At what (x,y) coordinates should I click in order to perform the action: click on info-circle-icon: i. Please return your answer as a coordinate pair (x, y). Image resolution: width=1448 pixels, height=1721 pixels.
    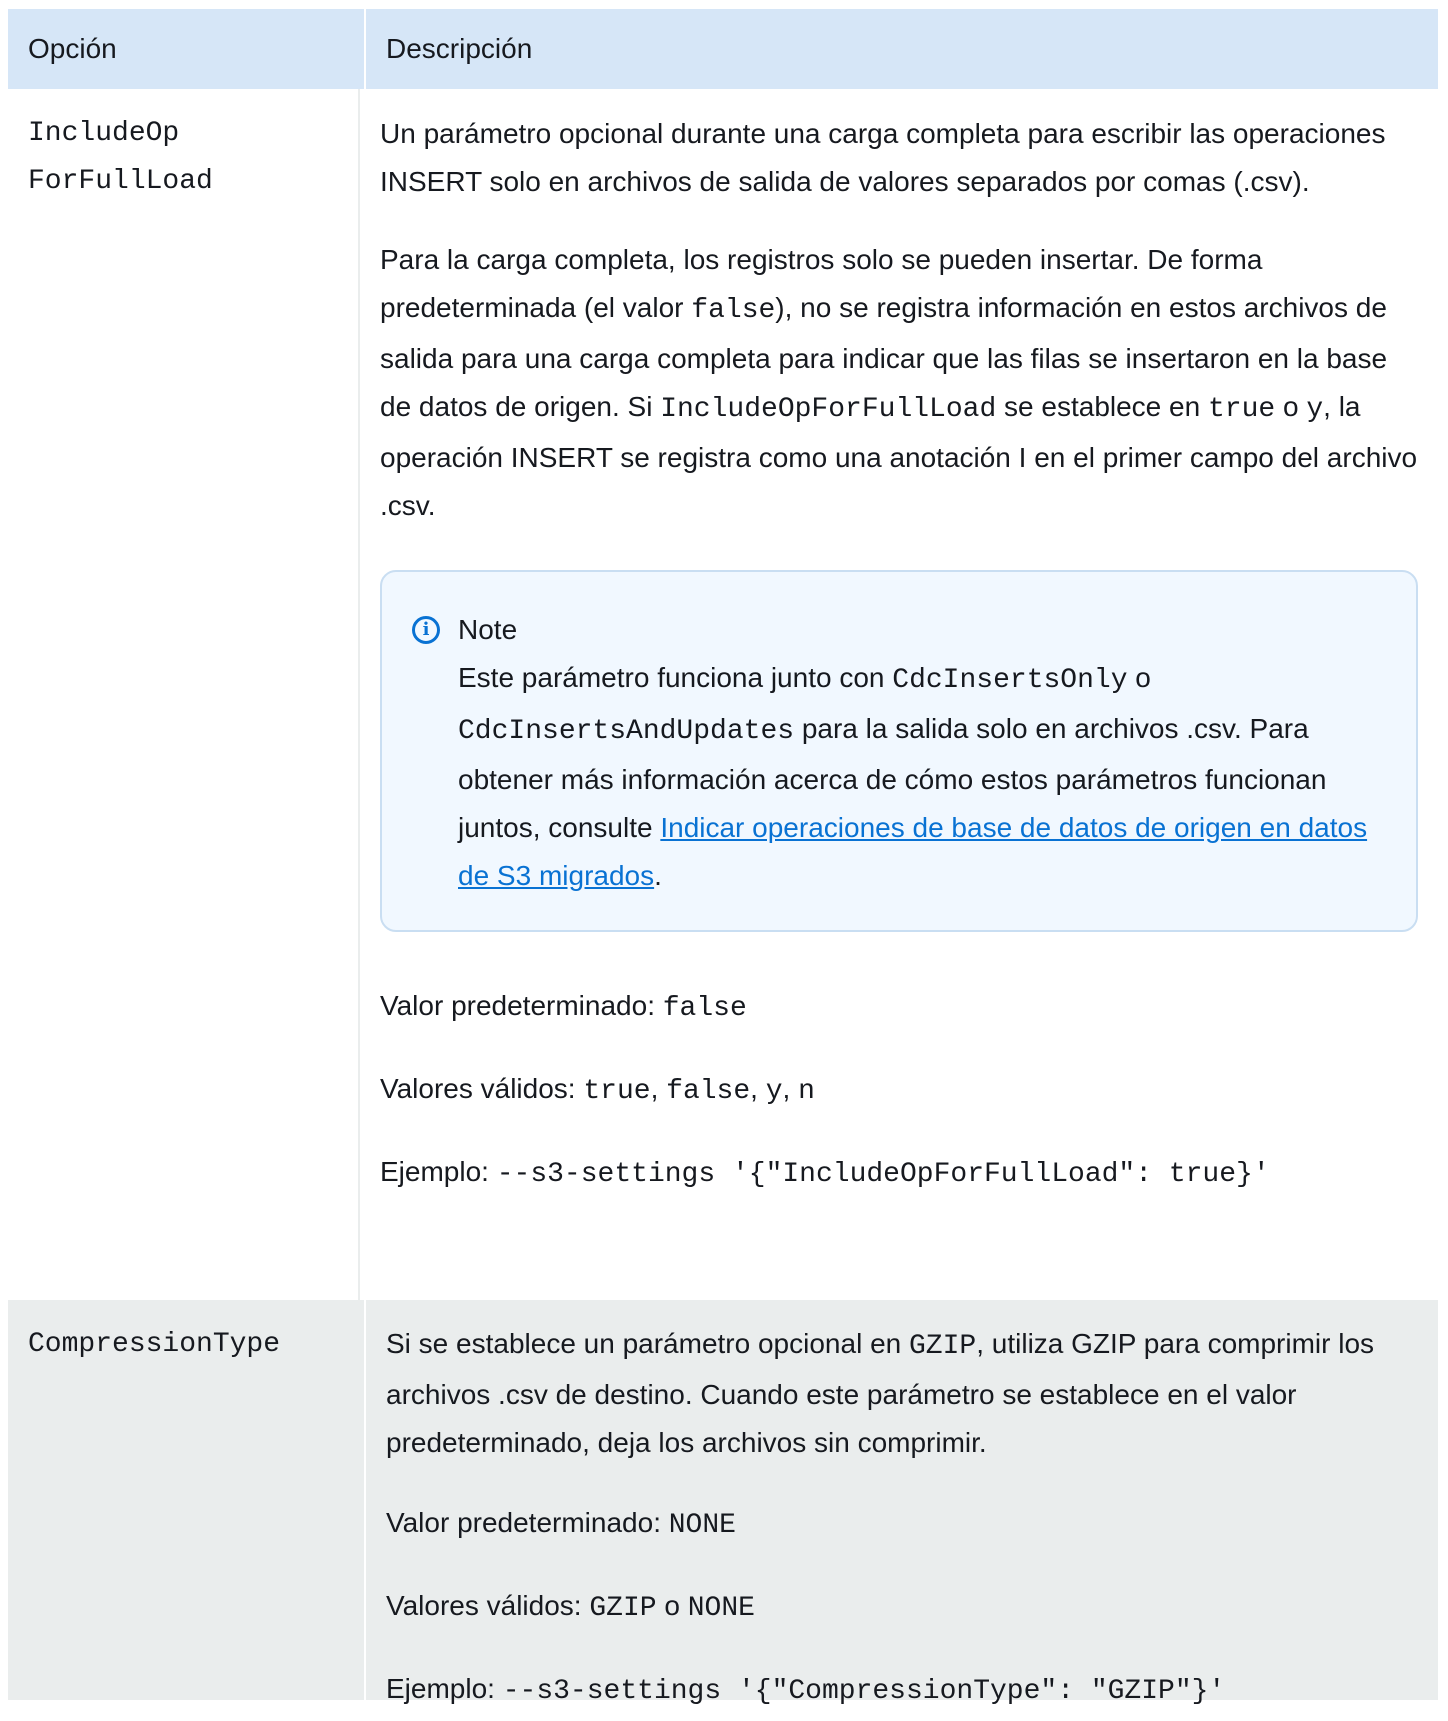
    Looking at the image, I should click on (426, 630).